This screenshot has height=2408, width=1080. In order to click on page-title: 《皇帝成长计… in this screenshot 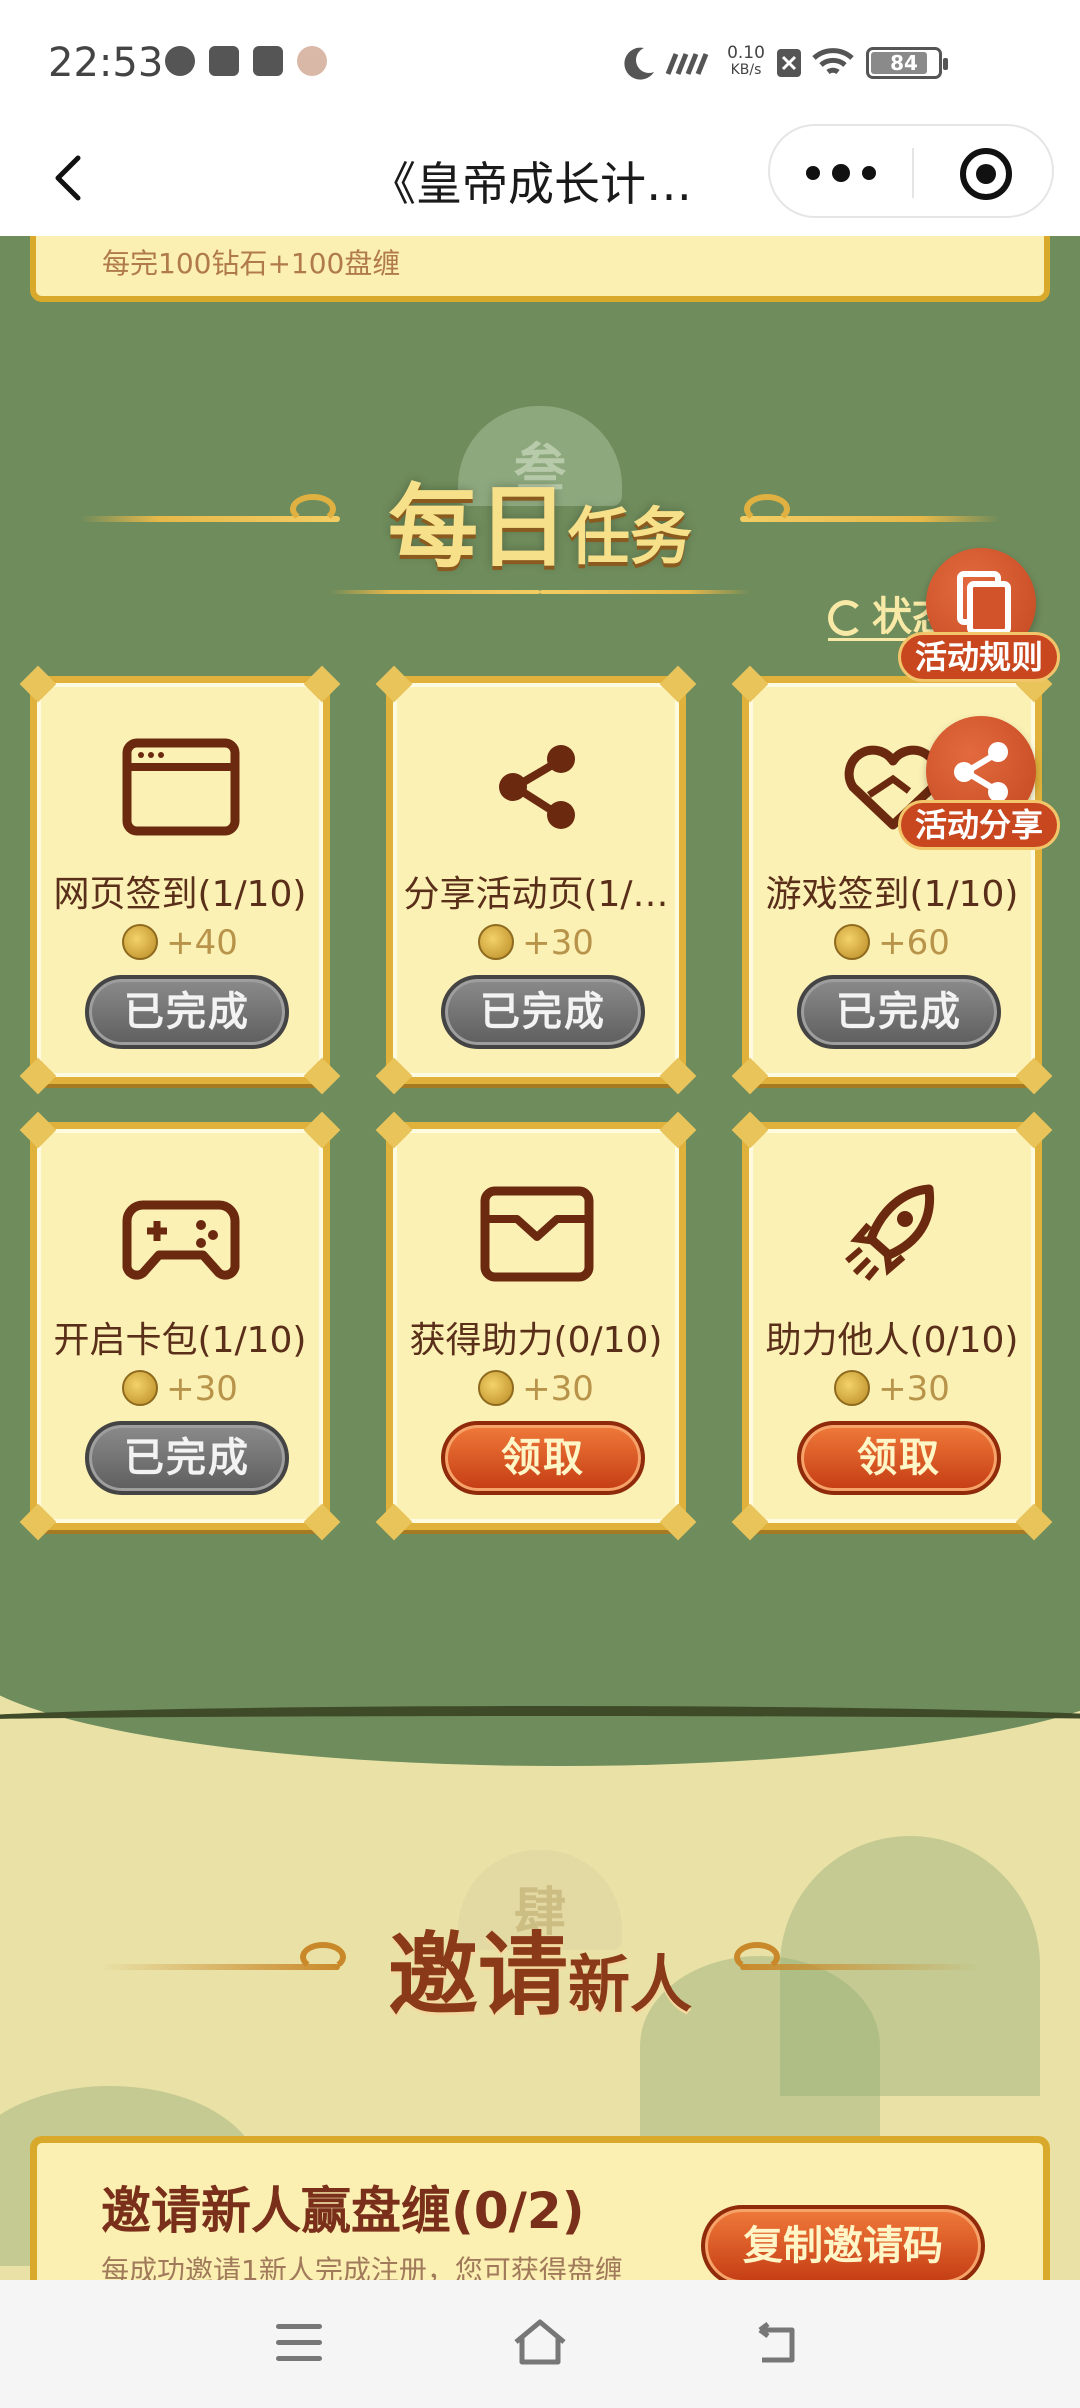, I will do `click(531, 184)`.